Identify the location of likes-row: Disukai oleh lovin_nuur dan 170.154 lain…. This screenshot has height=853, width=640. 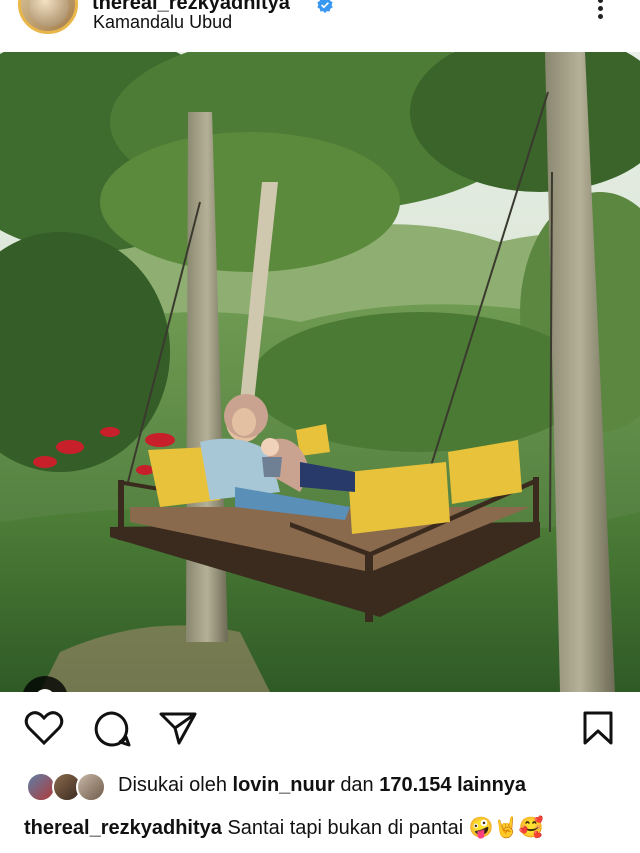
(320, 788).